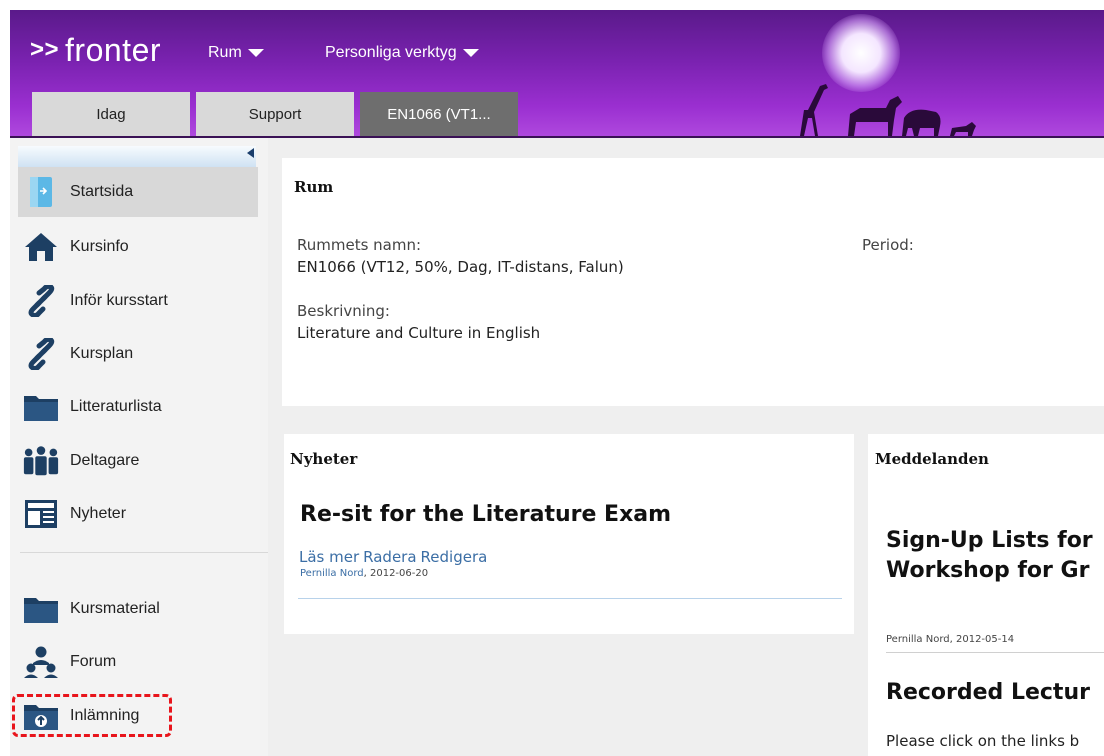  I want to click on sidebar-item-litteraturlista: Litteraturlista, so click(138, 407).